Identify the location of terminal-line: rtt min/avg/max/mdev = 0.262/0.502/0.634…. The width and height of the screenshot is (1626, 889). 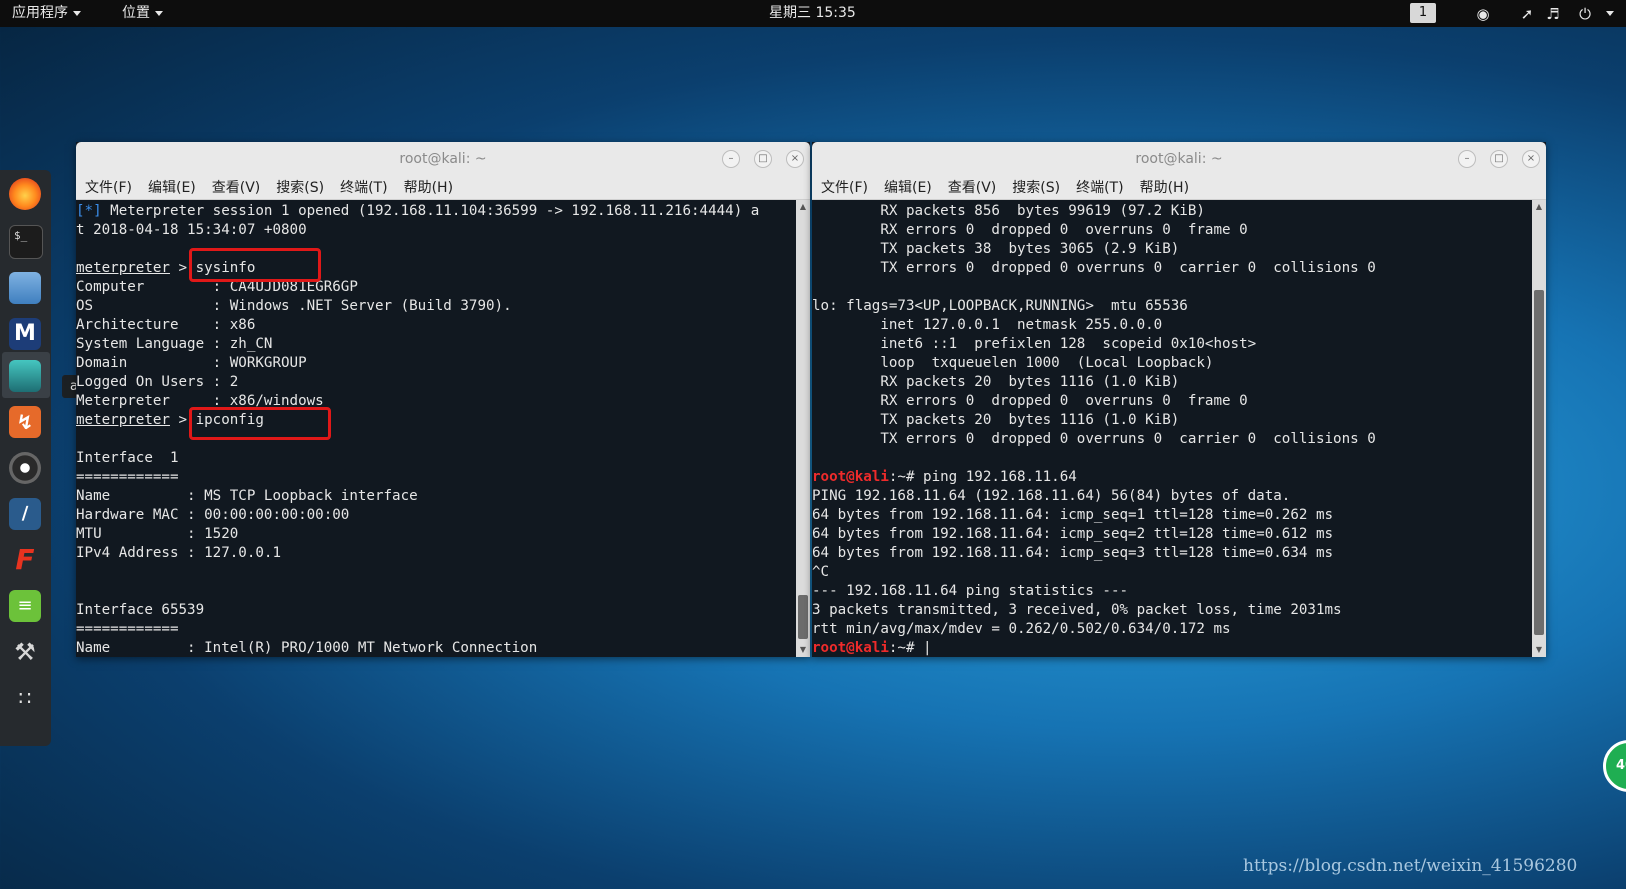
(1021, 629).